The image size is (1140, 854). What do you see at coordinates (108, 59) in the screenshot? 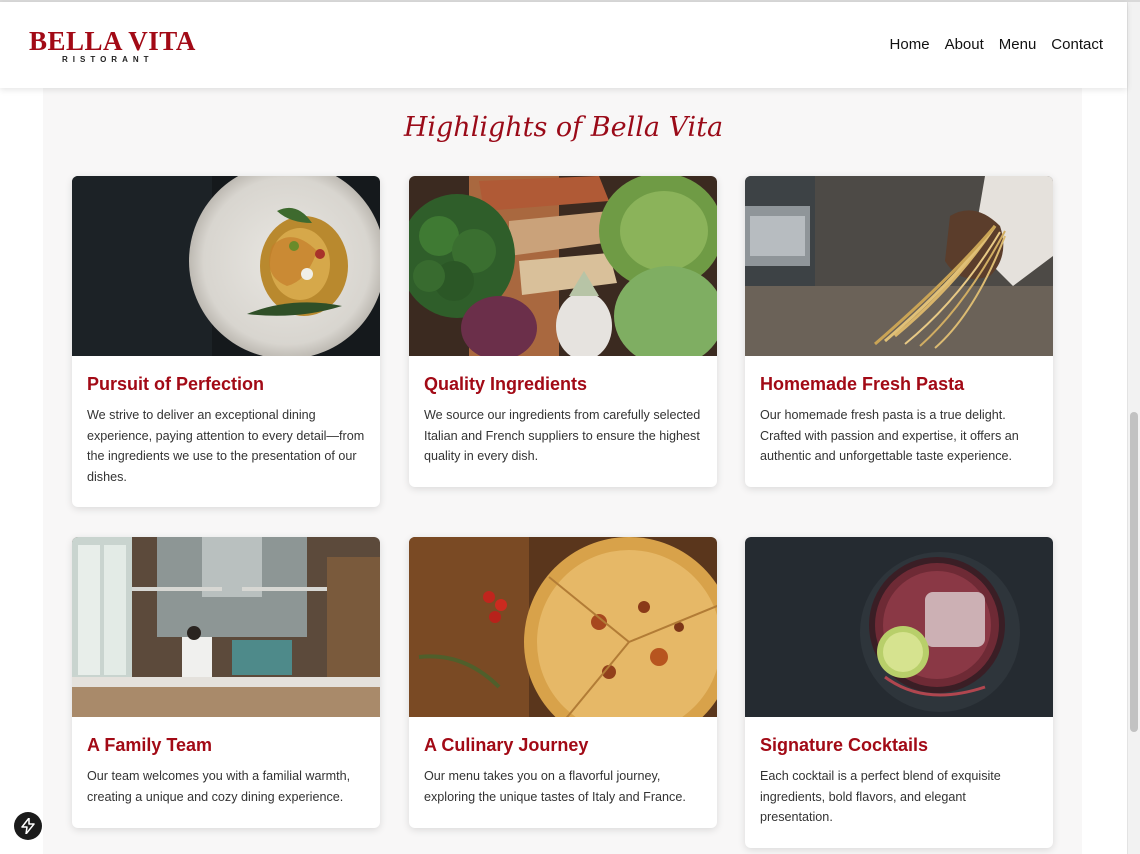
I see `logo-tagline: RISTORANT` at bounding box center [108, 59].